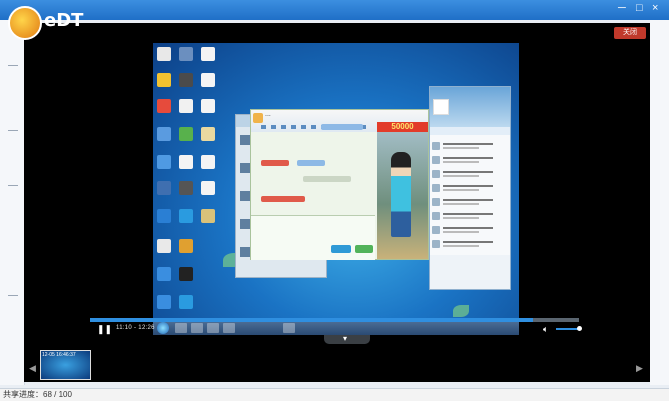  I want to click on strip-next-icon: ▶, so click(639, 368).